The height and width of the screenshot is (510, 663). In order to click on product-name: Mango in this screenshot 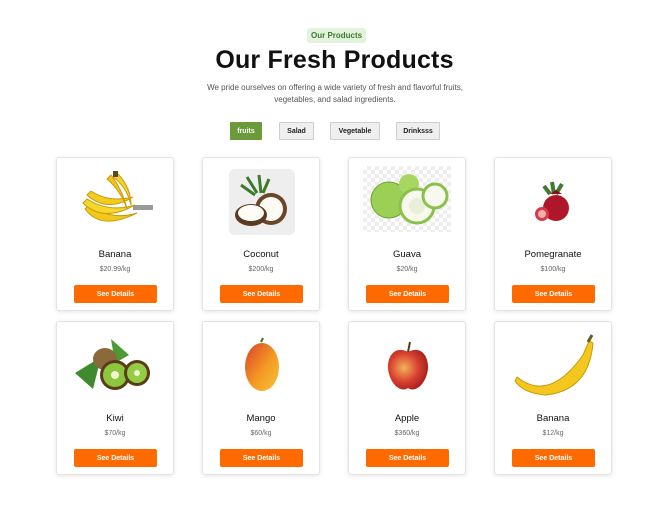, I will do `click(261, 418)`.